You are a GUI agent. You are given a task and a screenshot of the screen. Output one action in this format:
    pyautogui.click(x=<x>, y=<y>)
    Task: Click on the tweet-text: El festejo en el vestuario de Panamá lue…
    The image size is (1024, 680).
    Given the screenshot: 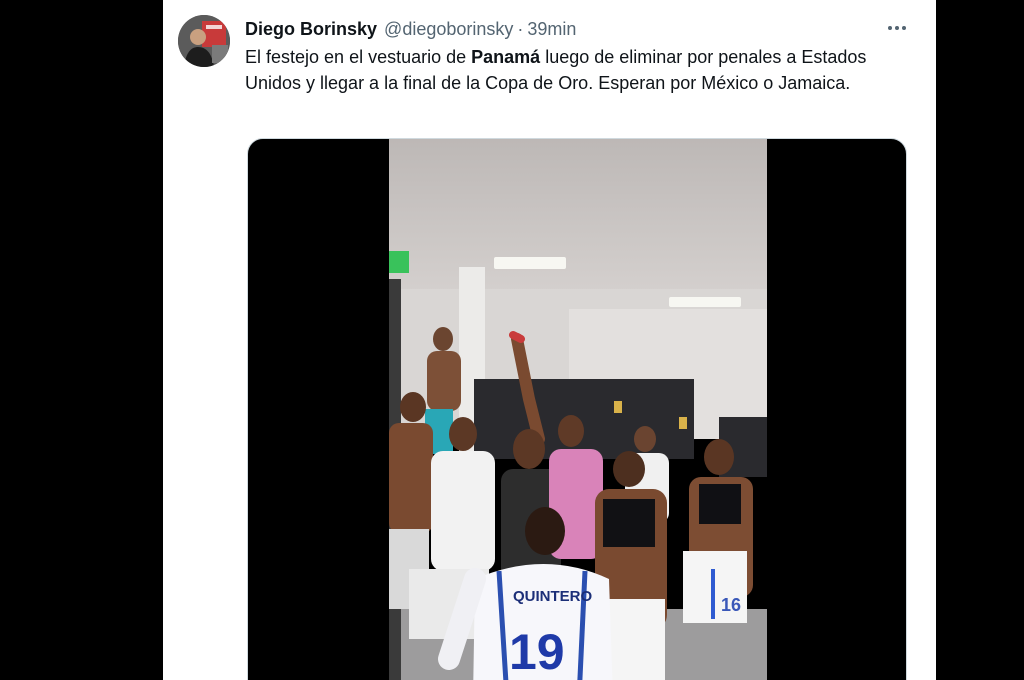 What is the action you would take?
    pyautogui.click(x=575, y=70)
    